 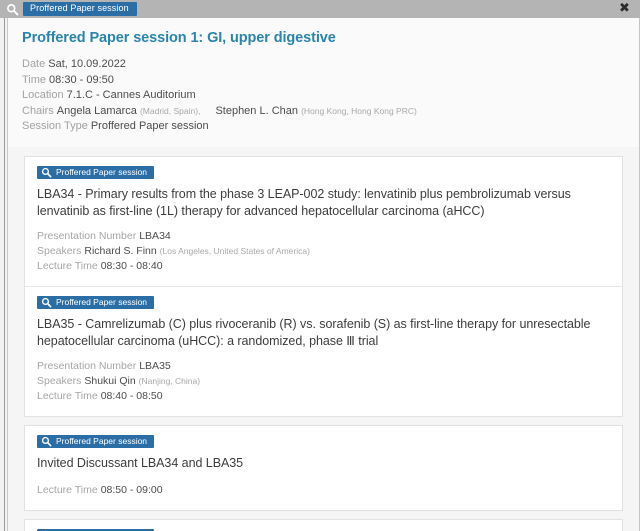 I want to click on topbar-session-badge: Proffered Paper session, so click(x=80, y=9).